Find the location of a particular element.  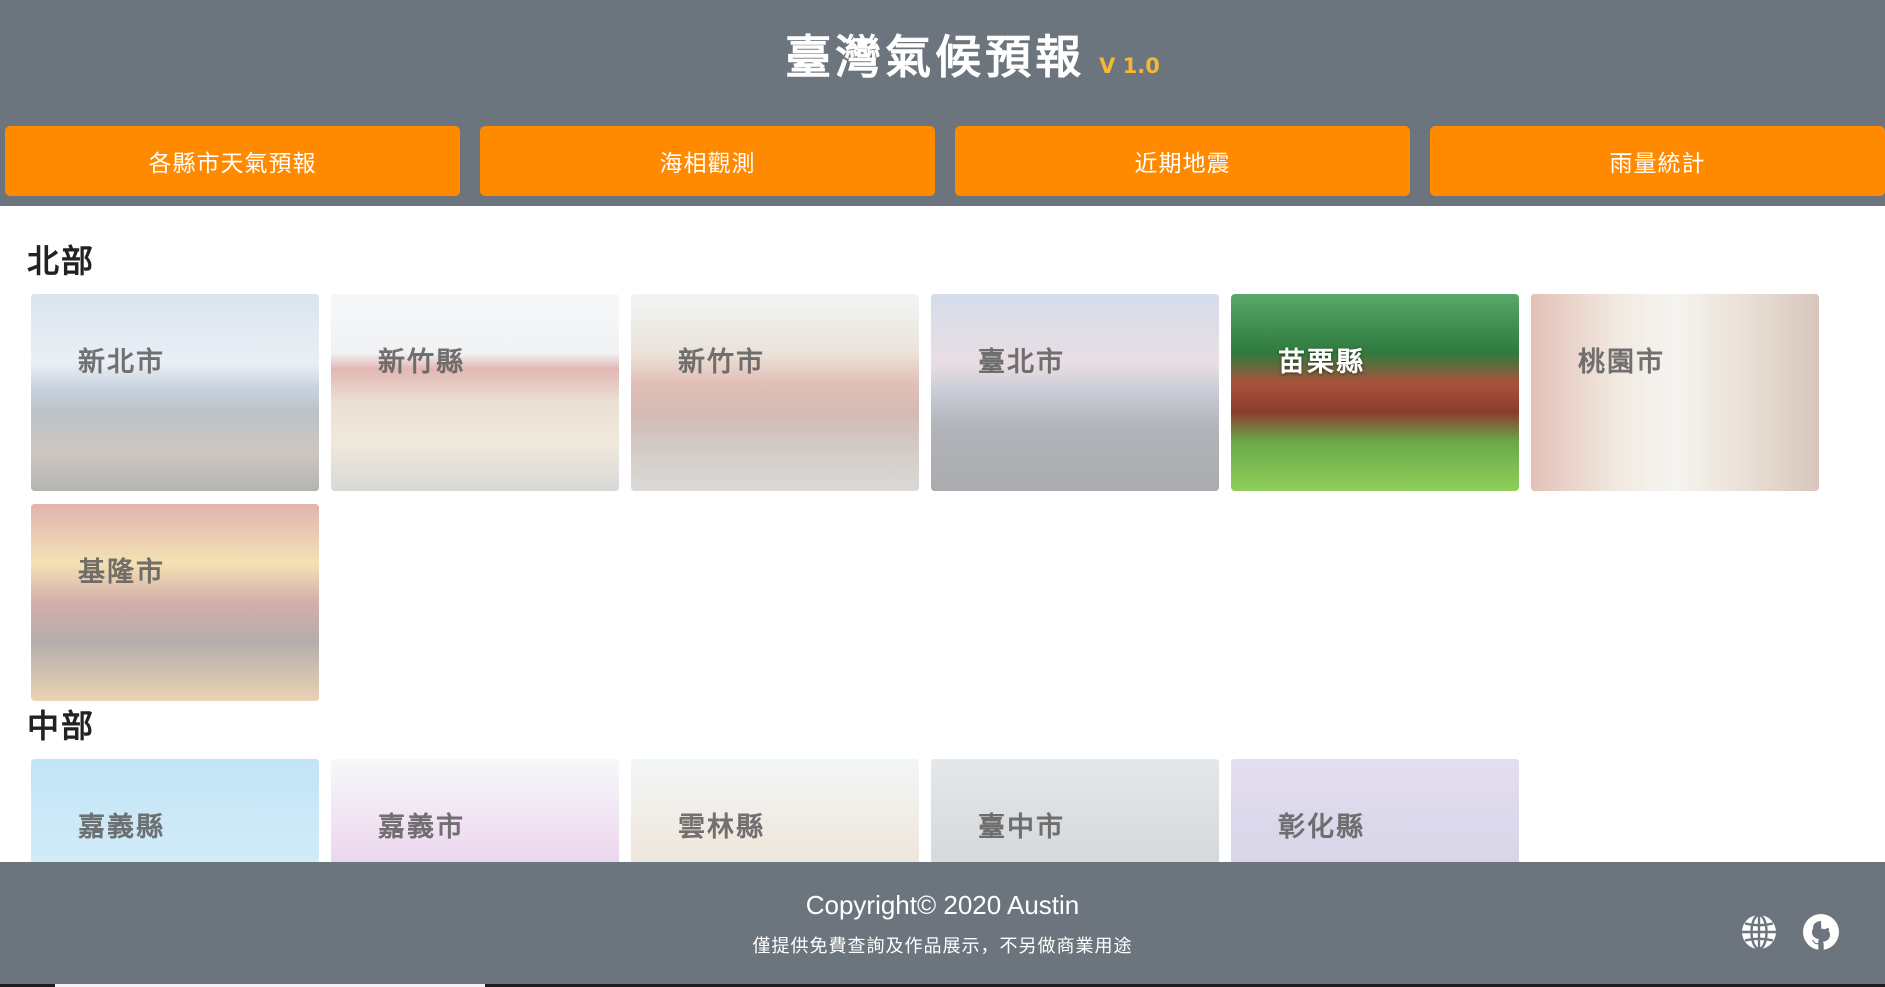

usage-notice: 僅提供免費查詢及作品展示，不另做商業用途 is located at coordinates (942, 946).